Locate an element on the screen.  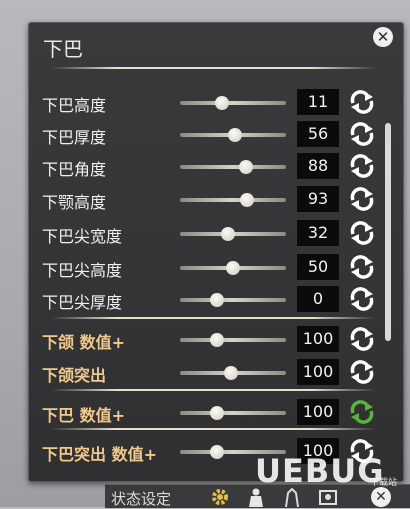
state-settings-label: 状态设定 is located at coordinates (141, 499).